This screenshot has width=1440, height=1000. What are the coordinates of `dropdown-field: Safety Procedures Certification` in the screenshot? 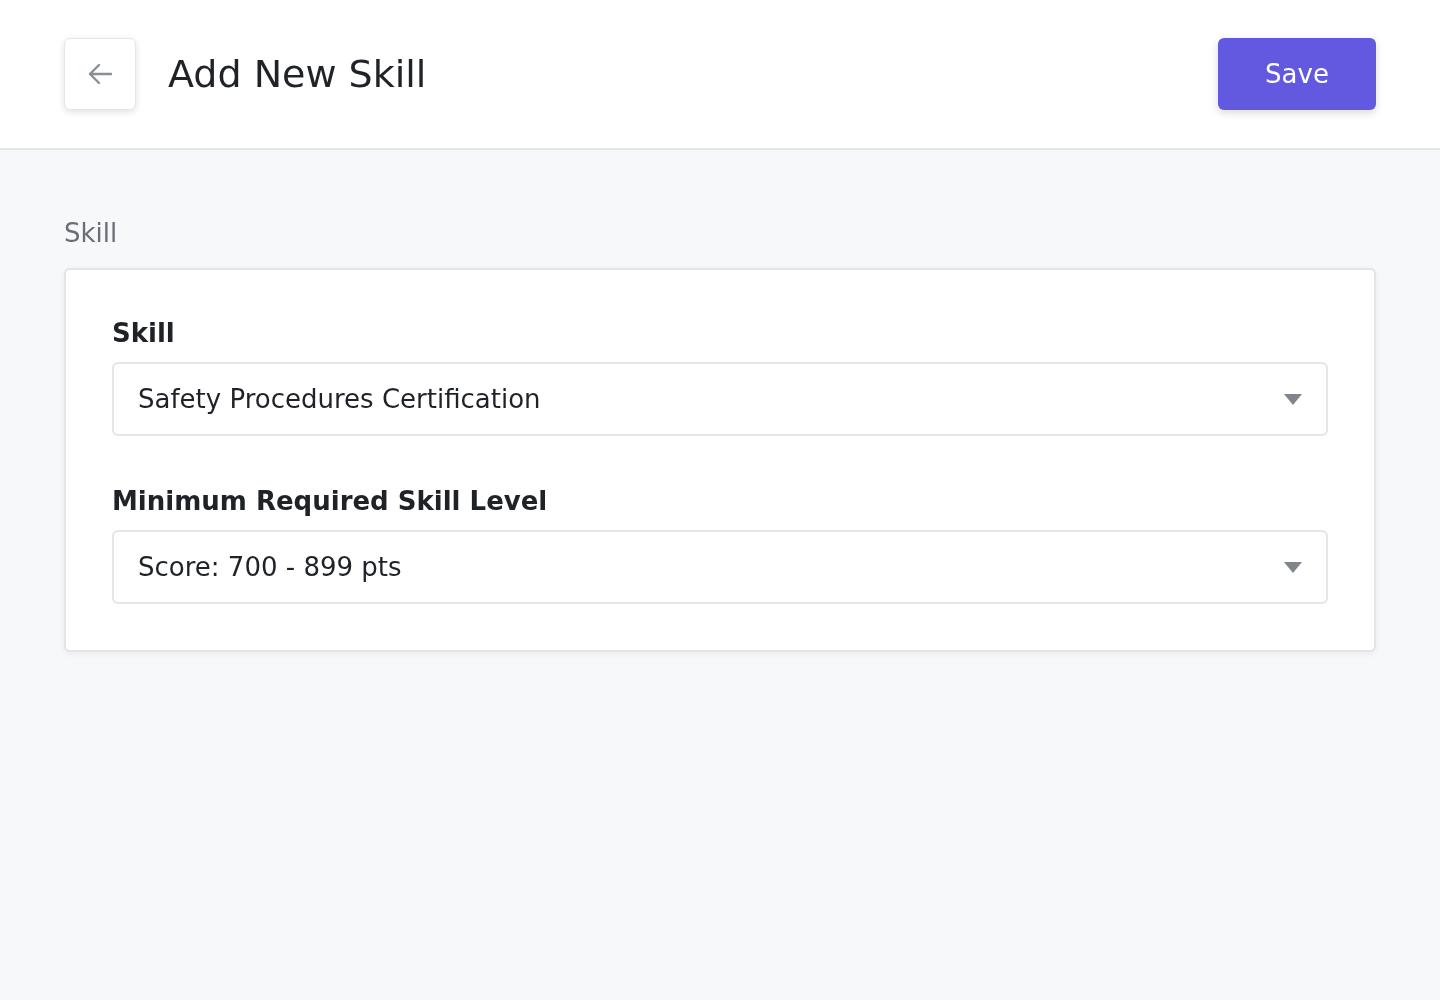 It's located at (720, 399).